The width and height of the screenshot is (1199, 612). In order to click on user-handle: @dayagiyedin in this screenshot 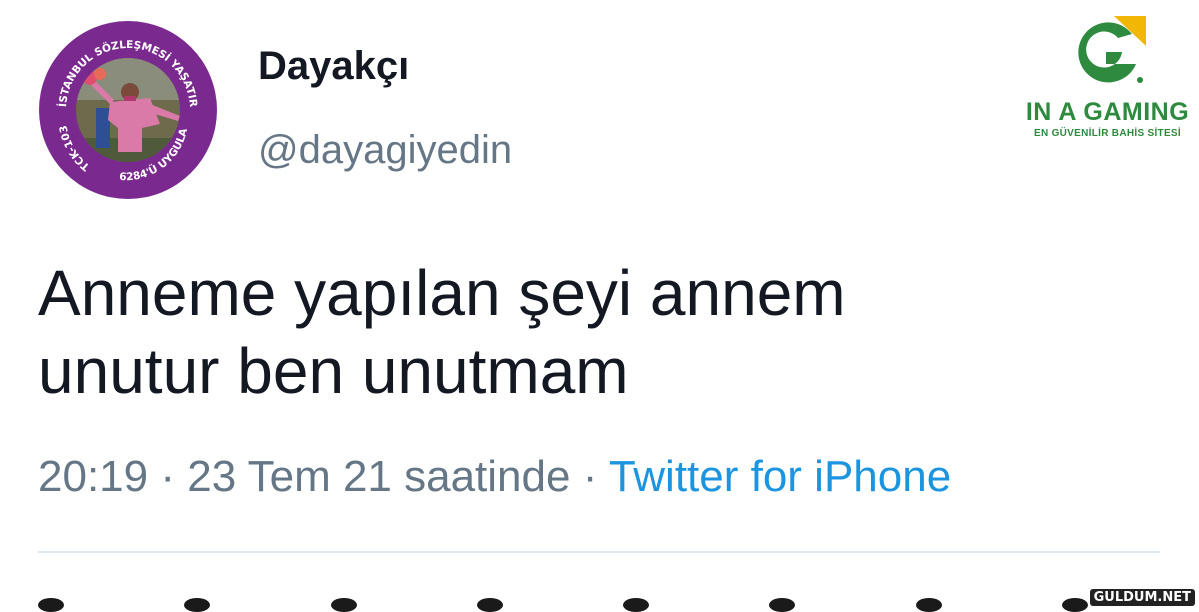, I will do `click(385, 150)`.